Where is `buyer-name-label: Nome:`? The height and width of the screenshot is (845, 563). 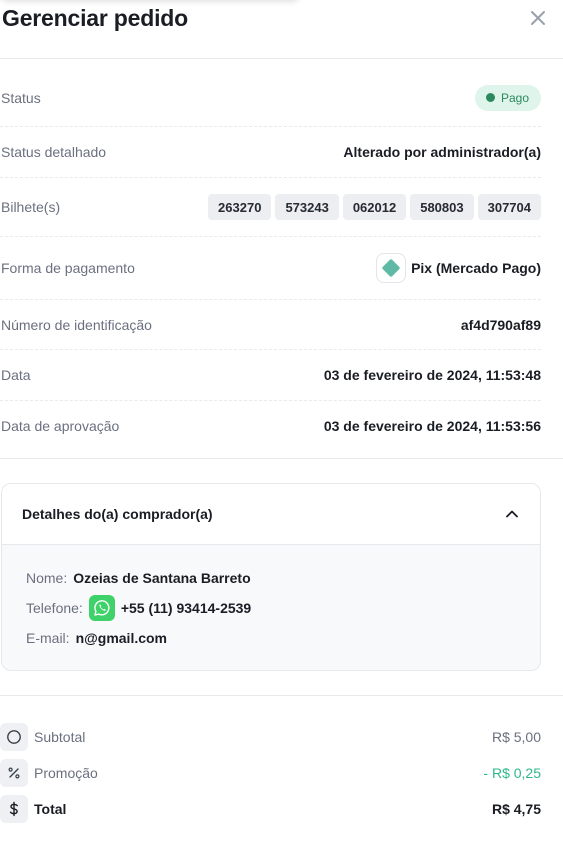
buyer-name-label: Nome: is located at coordinates (47, 578).